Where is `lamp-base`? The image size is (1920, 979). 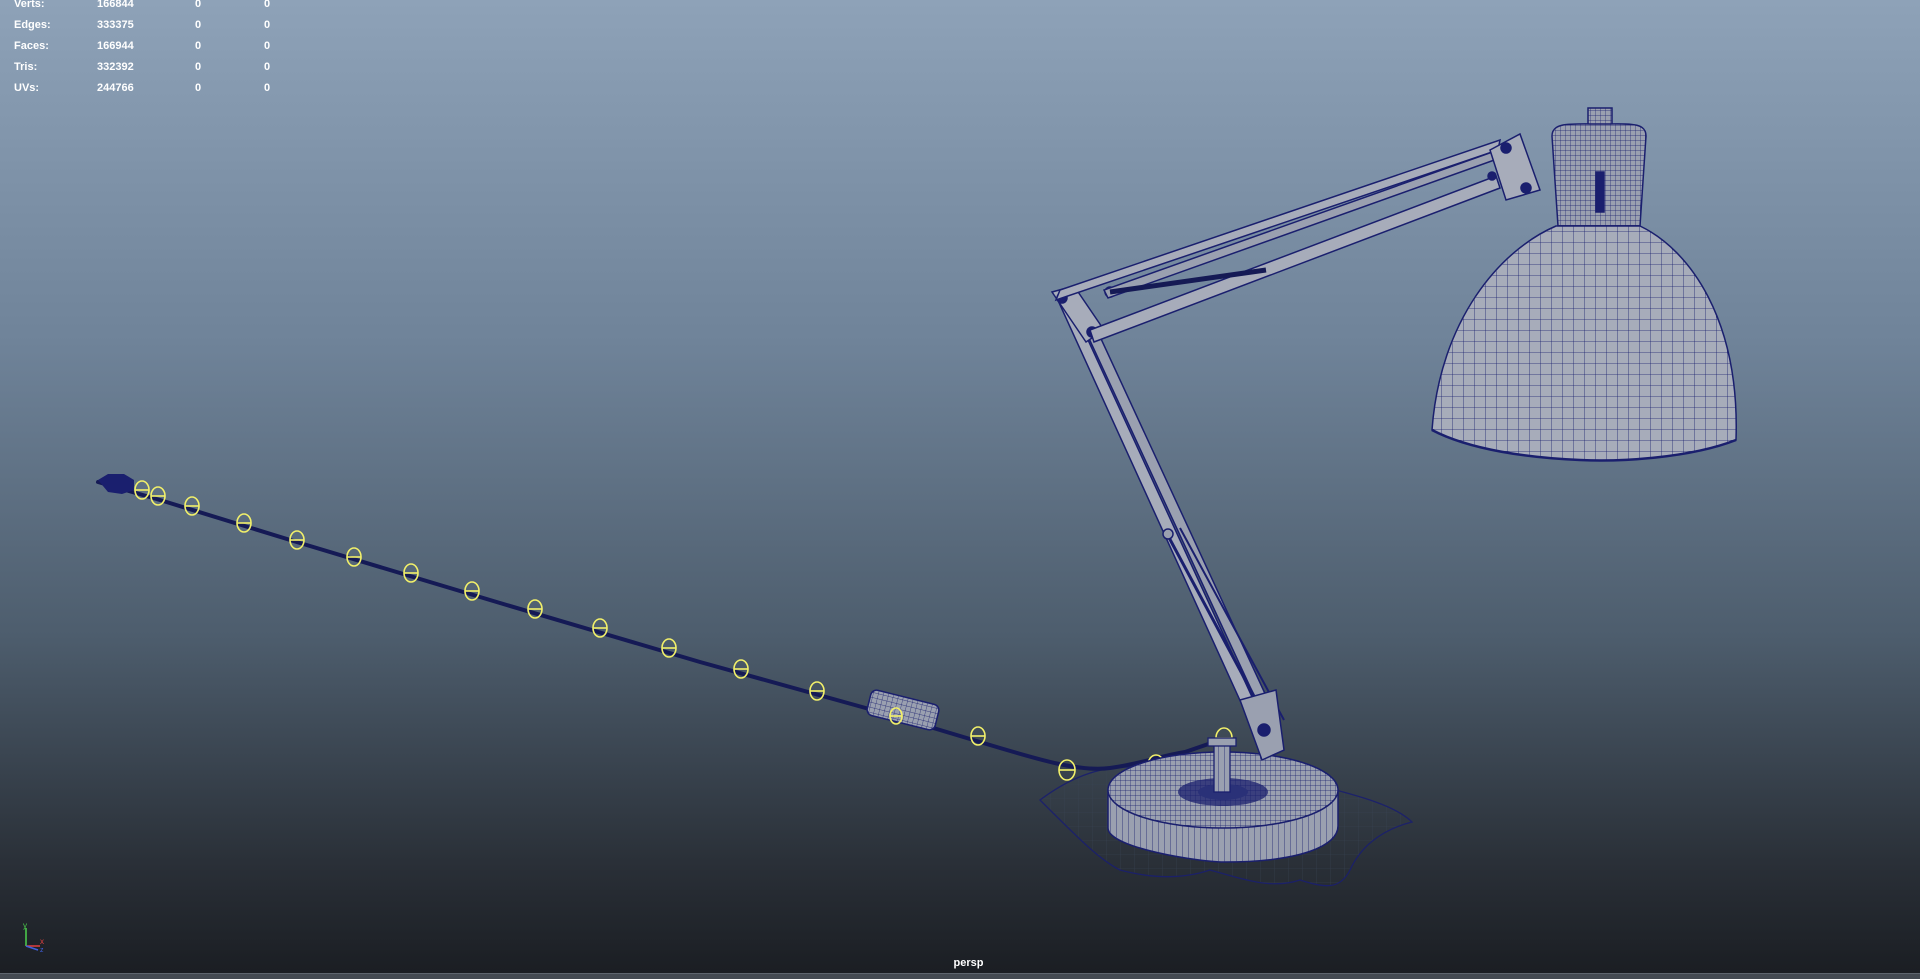
lamp-base is located at coordinates (1223, 800).